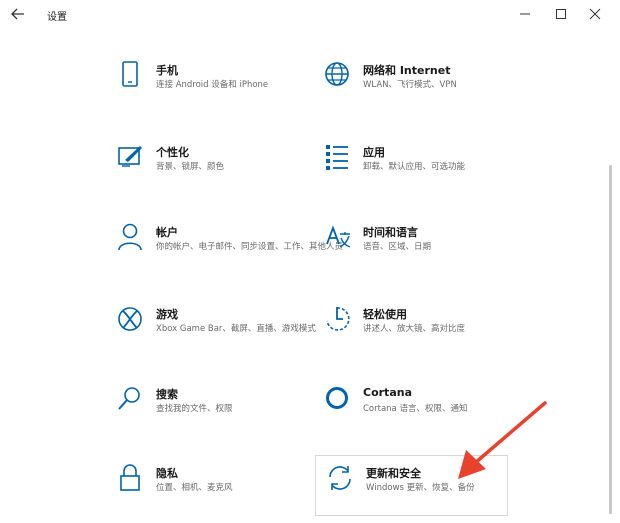  Describe the element at coordinates (231, 172) in the screenshot. I see `settings-item-personalization: 个性化 背景、锁屏、颜色` at that location.